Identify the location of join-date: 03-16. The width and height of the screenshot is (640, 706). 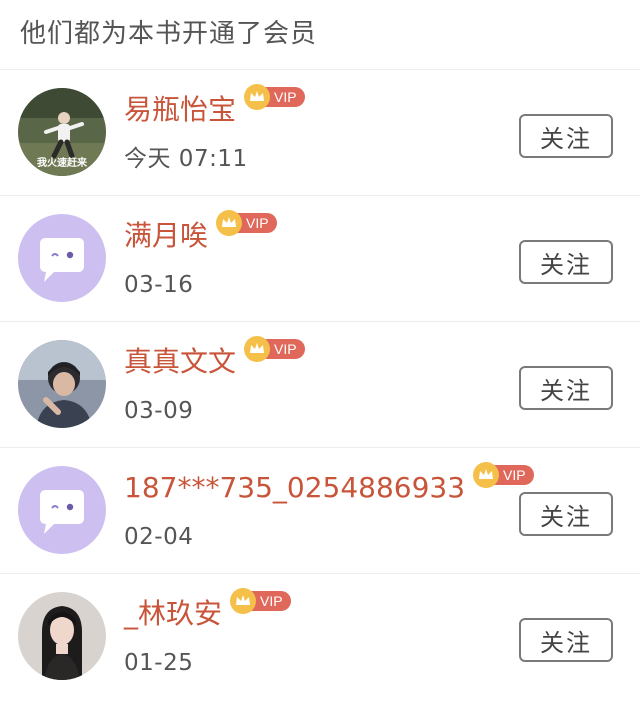
(159, 285).